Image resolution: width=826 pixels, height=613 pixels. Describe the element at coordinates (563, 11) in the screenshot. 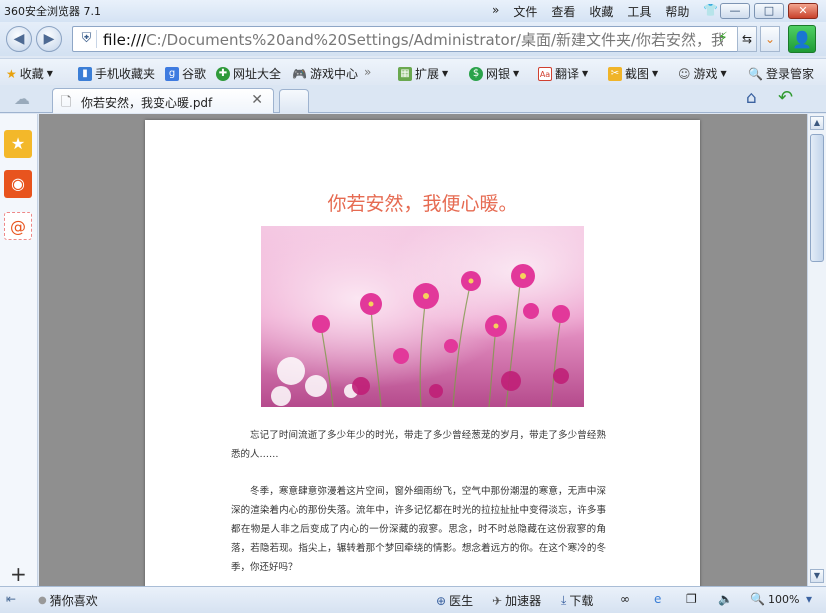

I see `menu-view: 查看` at that location.